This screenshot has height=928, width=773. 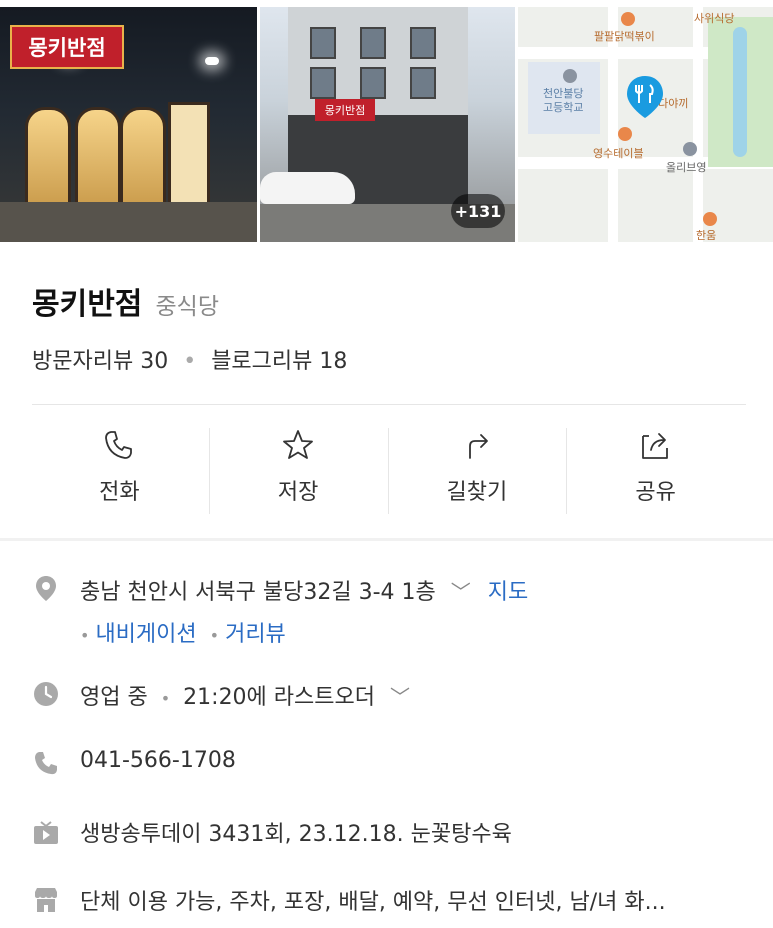 What do you see at coordinates (262, 361) in the screenshot?
I see `blog-review-label: 블로그리뷰` at bounding box center [262, 361].